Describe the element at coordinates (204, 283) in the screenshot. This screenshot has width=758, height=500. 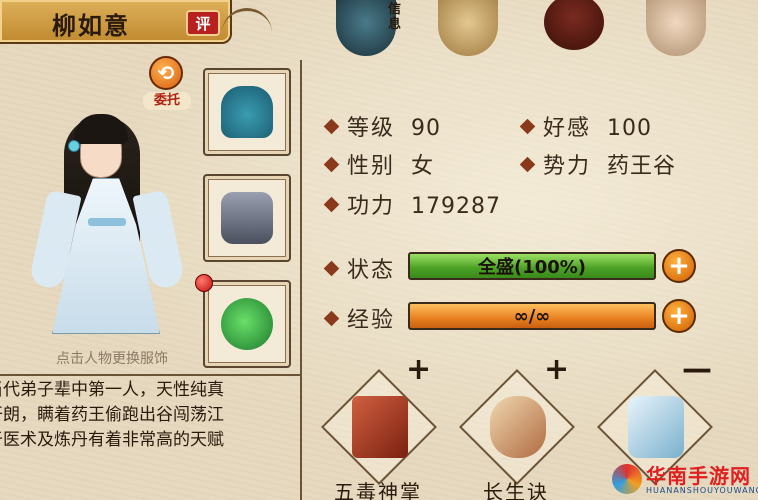
I see `notification-dot` at that location.